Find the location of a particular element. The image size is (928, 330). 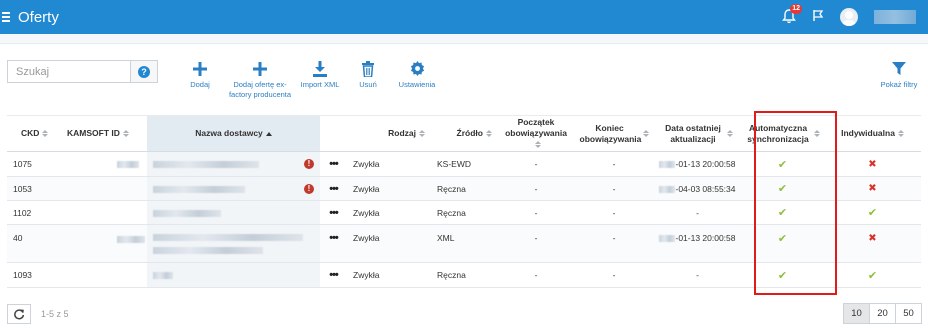

trash-icon is located at coordinates (368, 68).